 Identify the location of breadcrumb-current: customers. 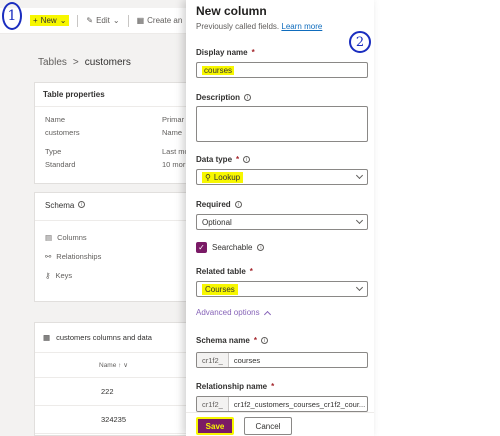
(107, 62).